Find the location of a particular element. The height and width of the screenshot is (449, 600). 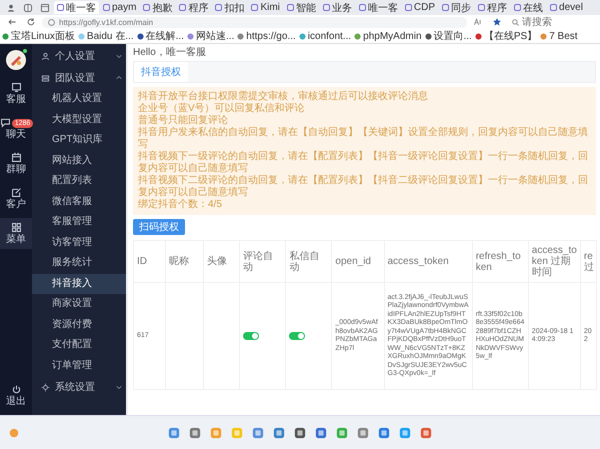

browser-tab: CDP is located at coordinates (420, 7).